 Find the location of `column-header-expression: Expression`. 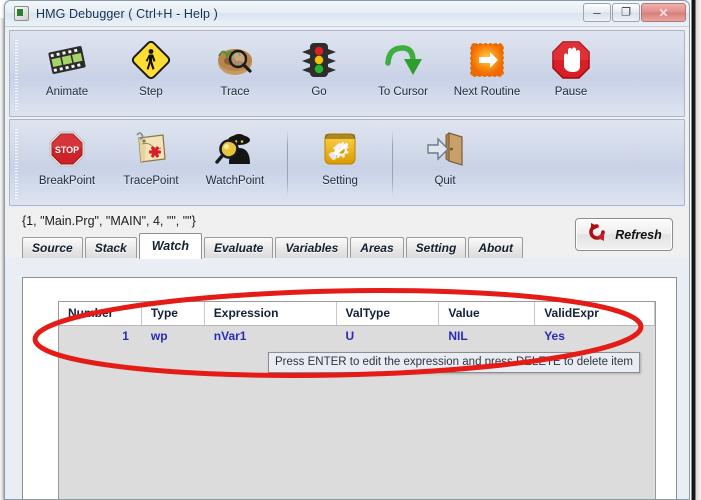

column-header-expression: Expression is located at coordinates (271, 313).